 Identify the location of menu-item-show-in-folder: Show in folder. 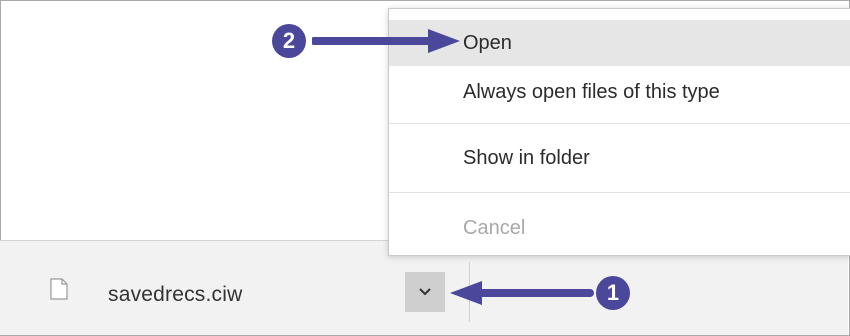
(619, 158).